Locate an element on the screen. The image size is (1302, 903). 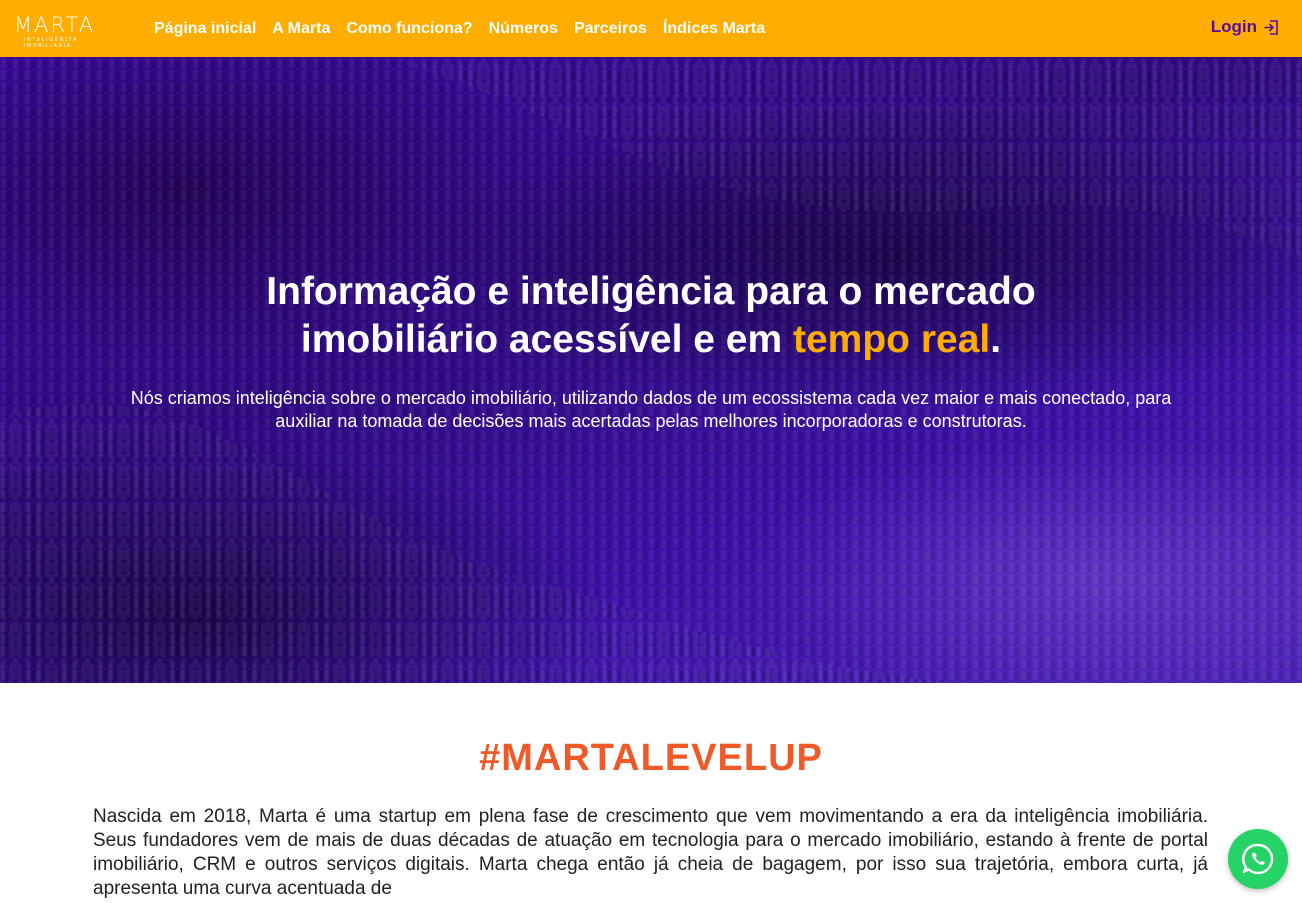
nav-item-about: A Marta is located at coordinates (301, 29).